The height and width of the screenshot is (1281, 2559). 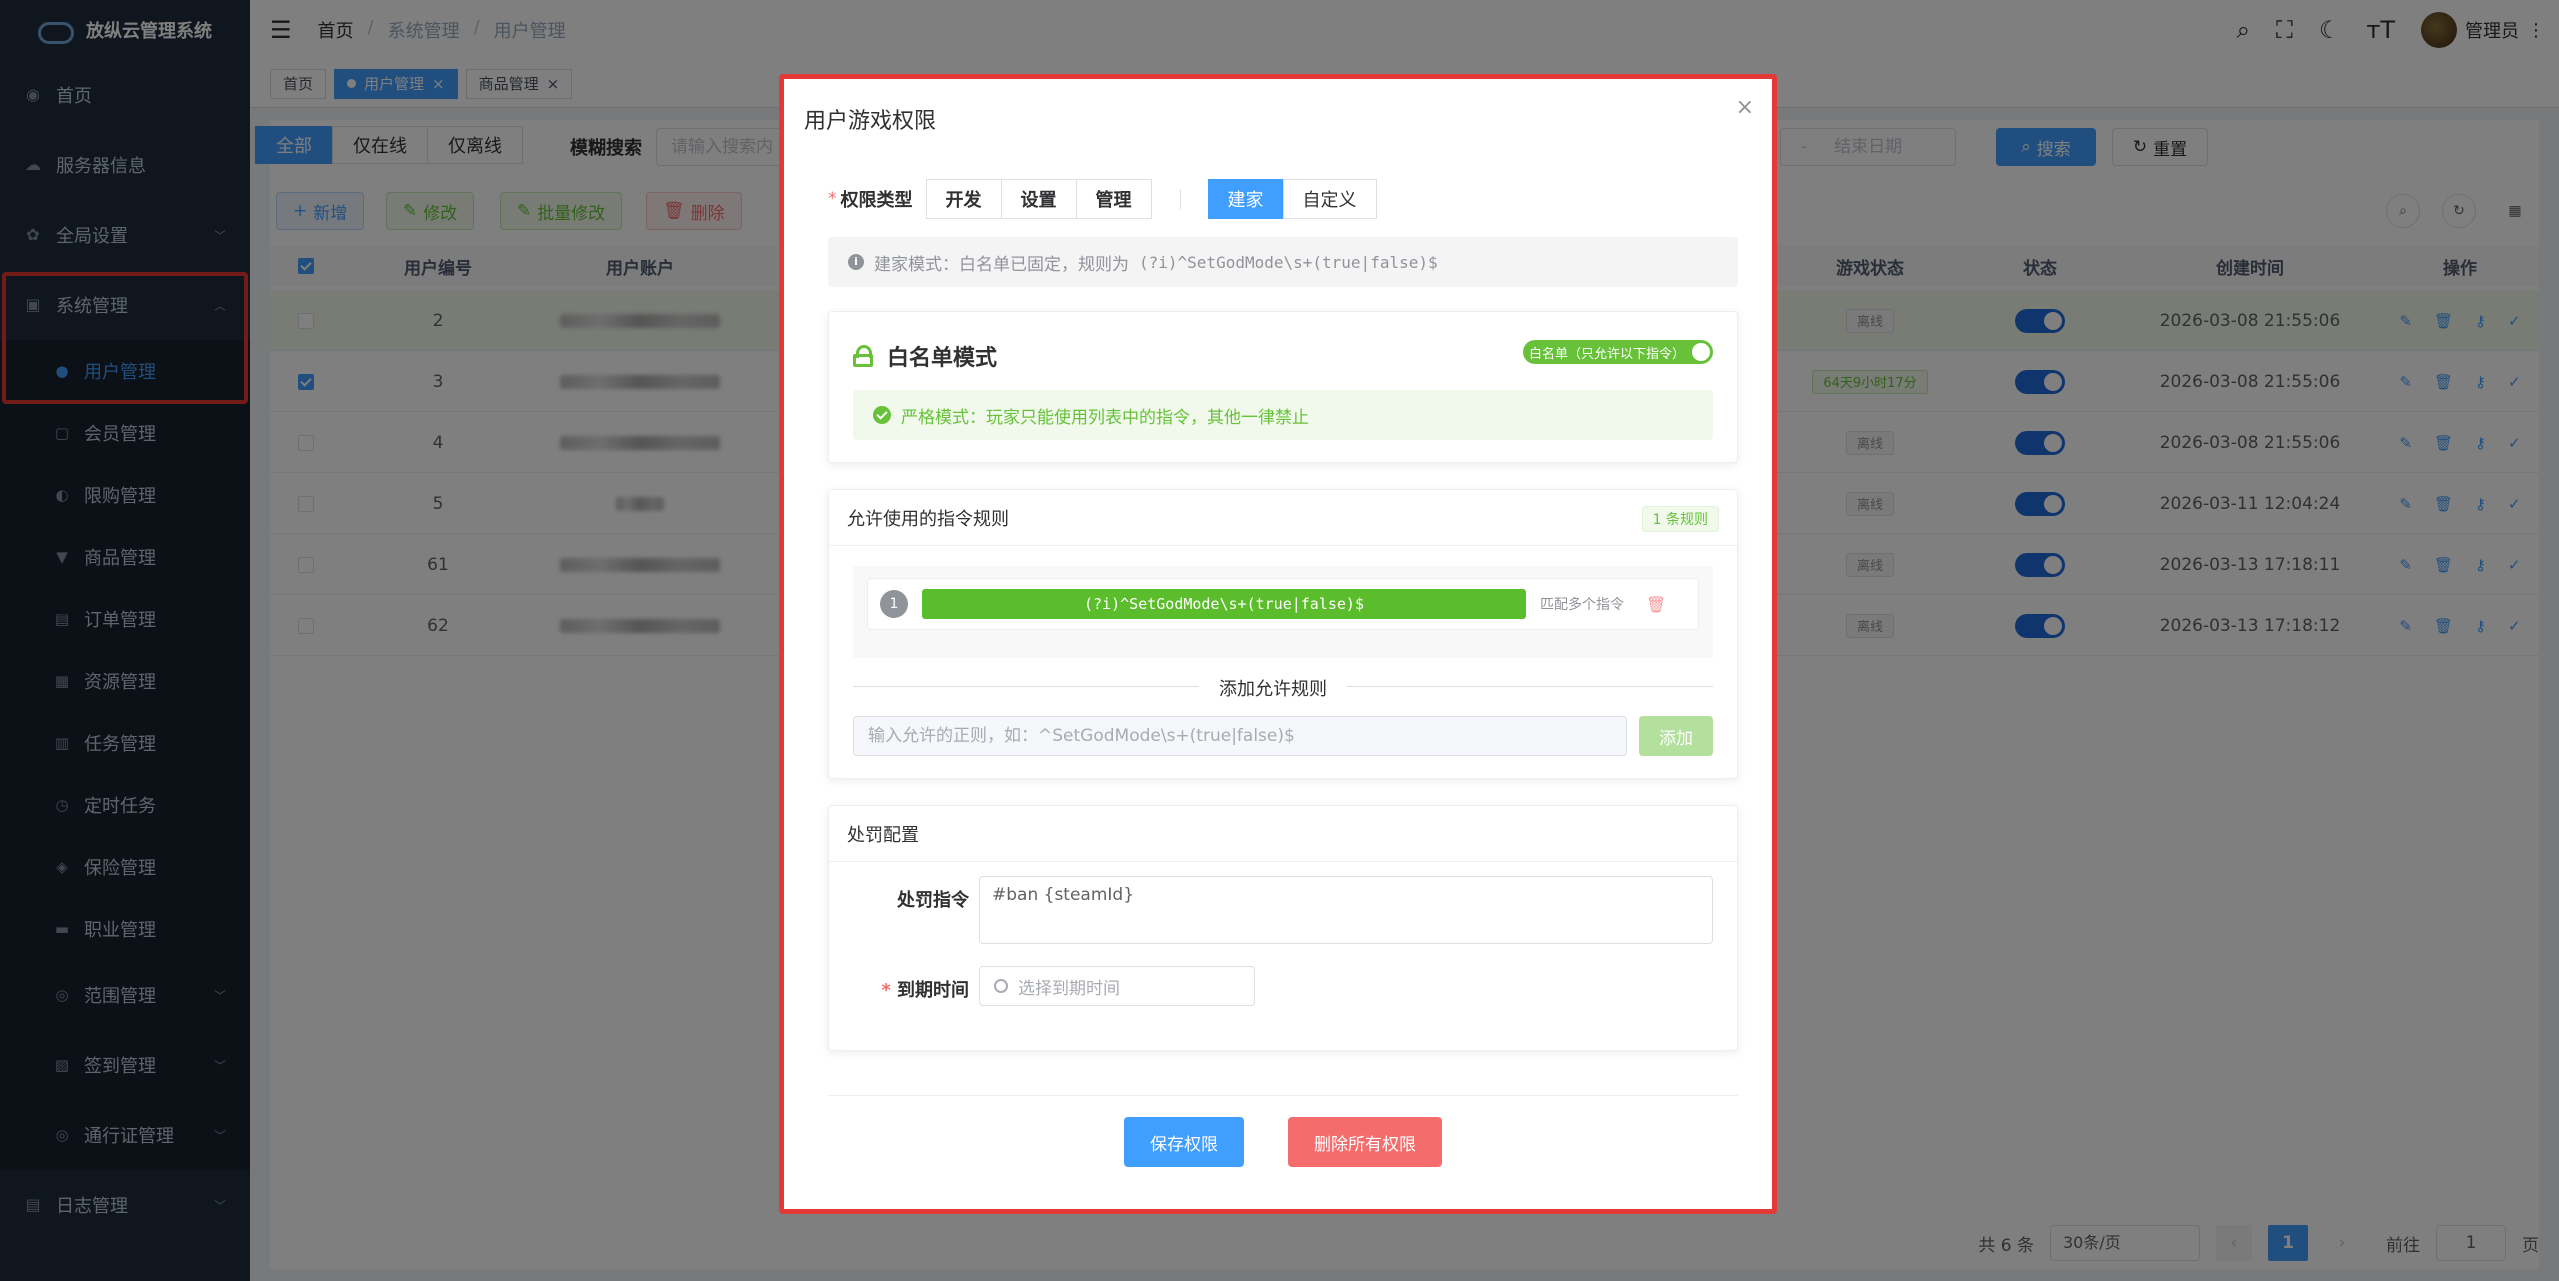 What do you see at coordinates (1283, 518) in the screenshot?
I see `rules-header: 允许使用的指令规则 1 条规则` at bounding box center [1283, 518].